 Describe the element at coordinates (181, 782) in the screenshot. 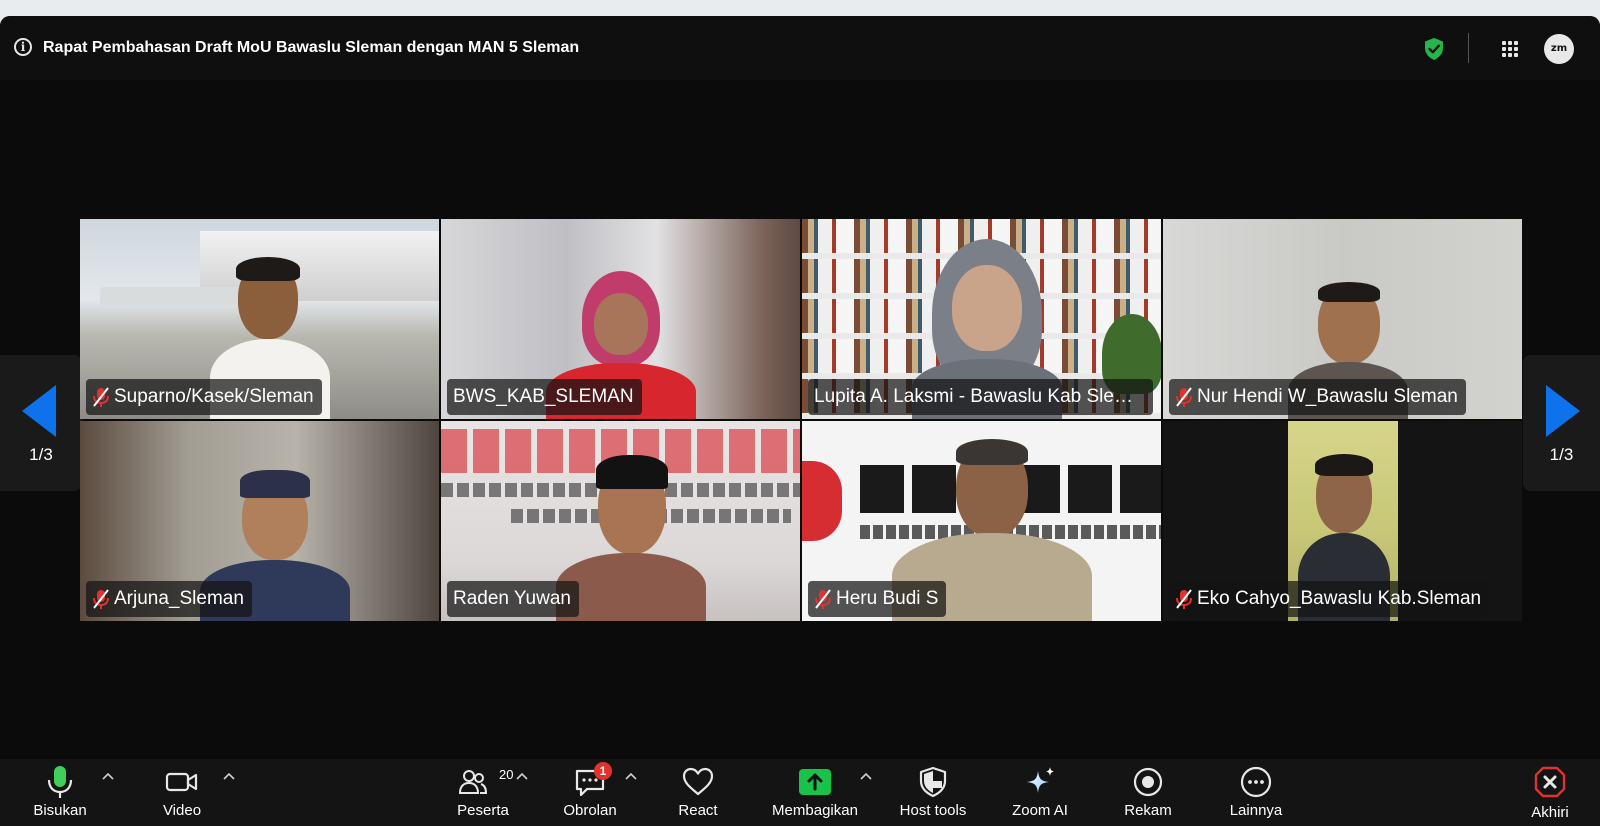

I see `video-camera-icon` at that location.